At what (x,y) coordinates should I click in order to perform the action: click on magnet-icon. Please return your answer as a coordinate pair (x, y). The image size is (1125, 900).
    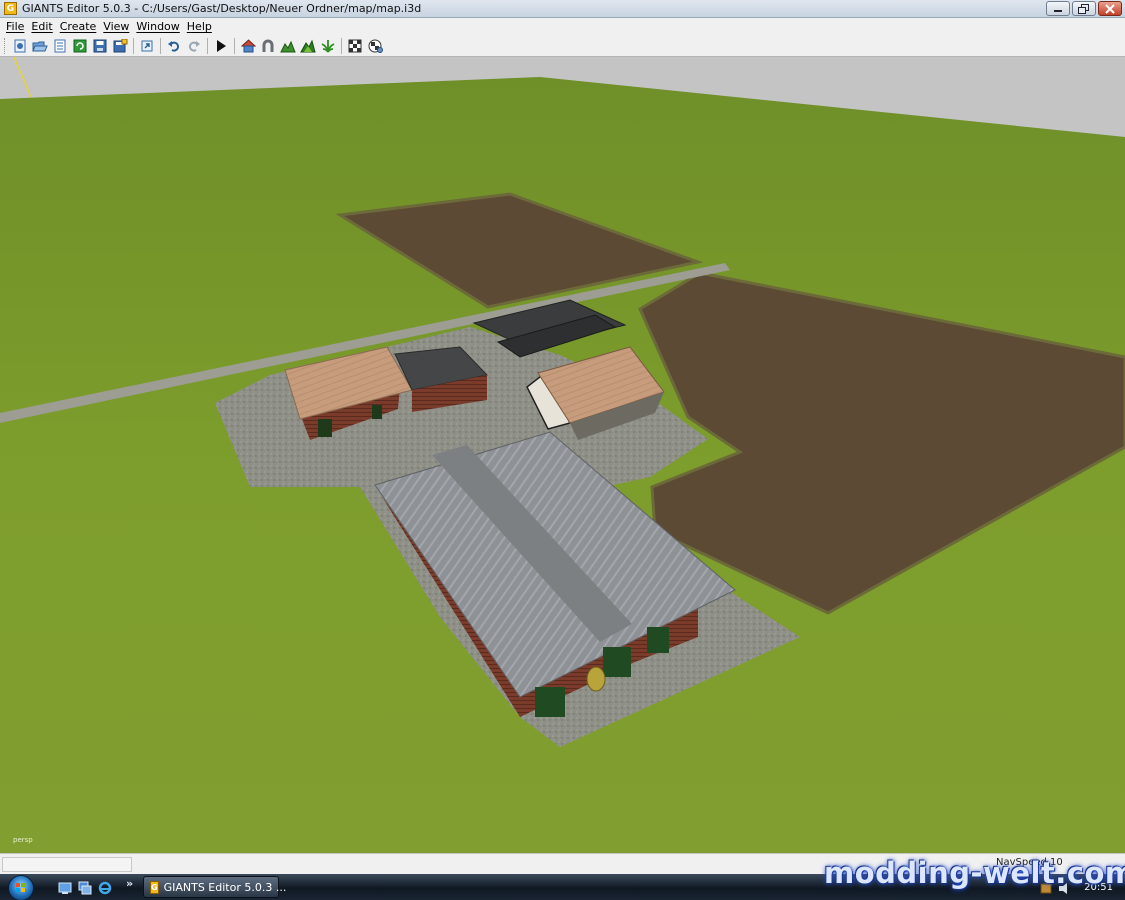
    Looking at the image, I should click on (268, 45).